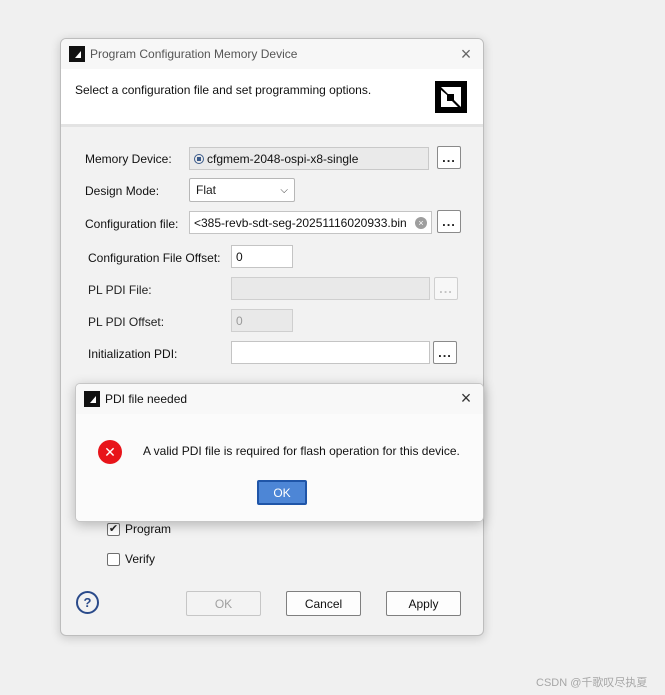 This screenshot has width=665, height=695. I want to click on configuration-file-offset-label: Configuration File Offset:, so click(154, 258).